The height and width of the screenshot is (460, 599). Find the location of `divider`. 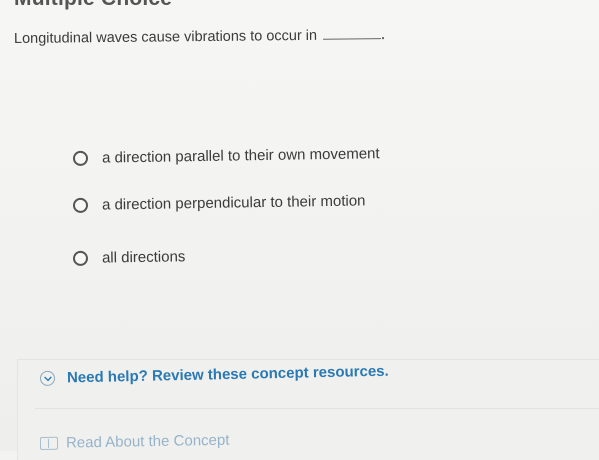

divider is located at coordinates (317, 408).